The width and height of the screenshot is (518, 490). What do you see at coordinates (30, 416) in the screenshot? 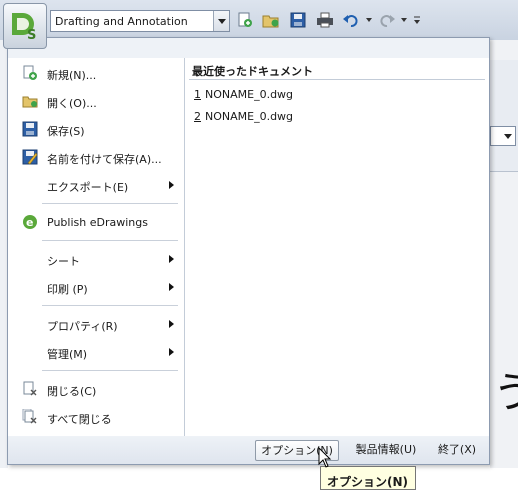
I see `close-all-icon` at bounding box center [30, 416].